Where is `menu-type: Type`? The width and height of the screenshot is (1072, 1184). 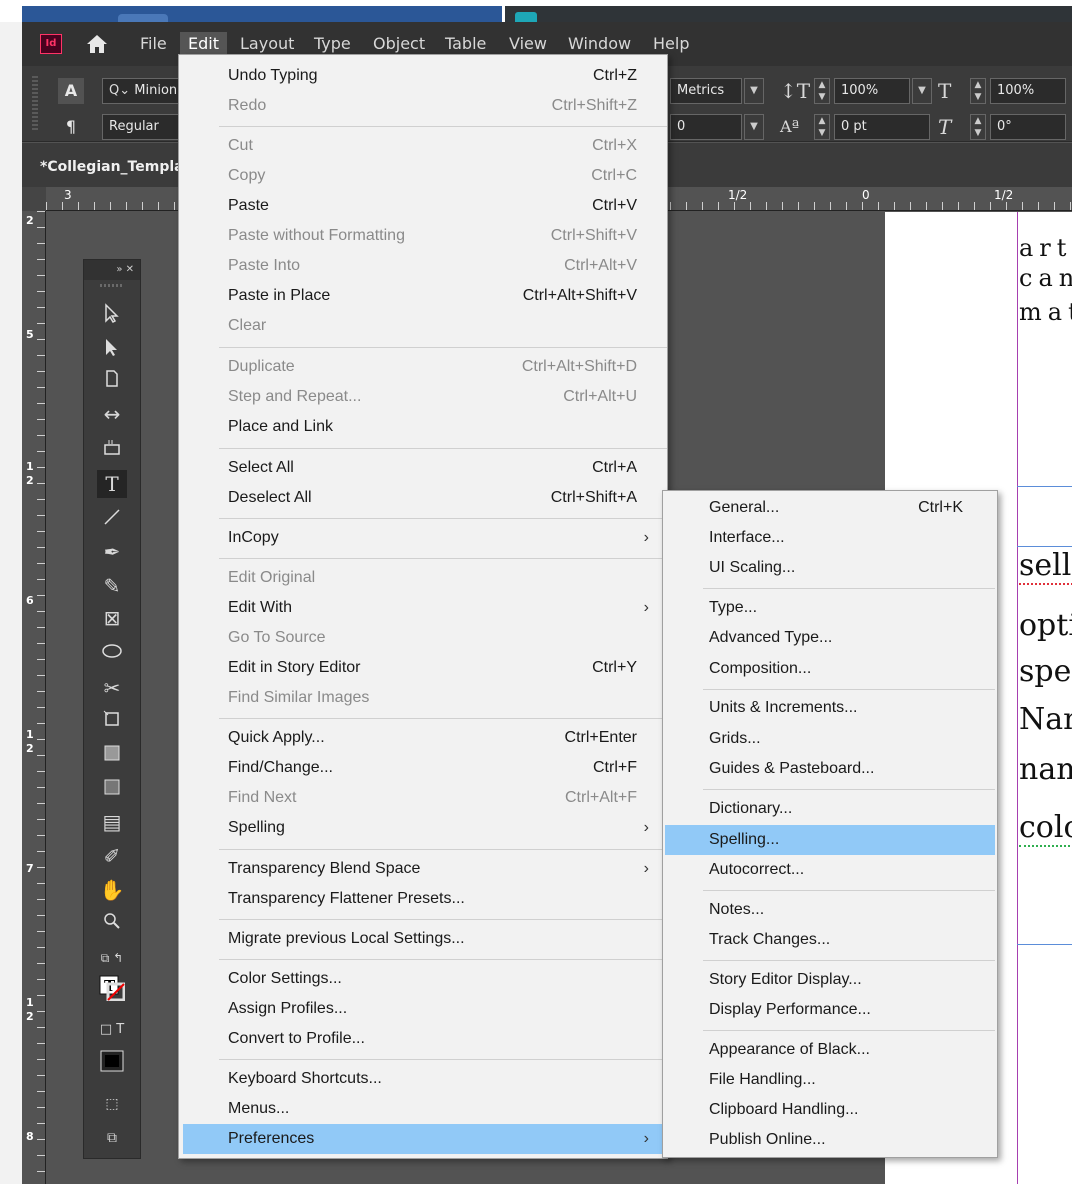
menu-type: Type is located at coordinates (332, 44).